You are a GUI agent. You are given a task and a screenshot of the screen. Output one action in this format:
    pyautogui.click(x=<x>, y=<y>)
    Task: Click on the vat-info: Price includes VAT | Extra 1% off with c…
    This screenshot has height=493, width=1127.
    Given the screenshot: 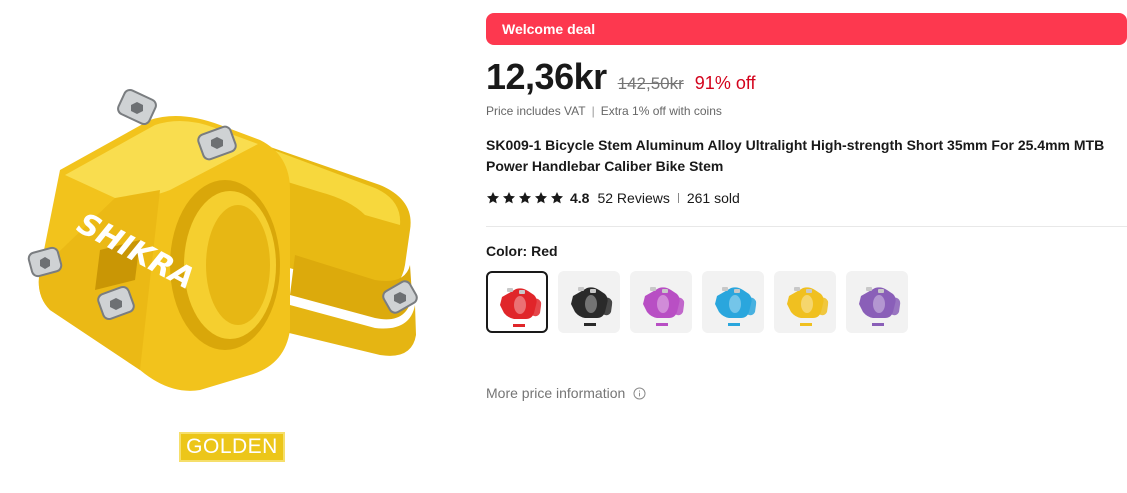 What is the action you would take?
    pyautogui.click(x=604, y=111)
    